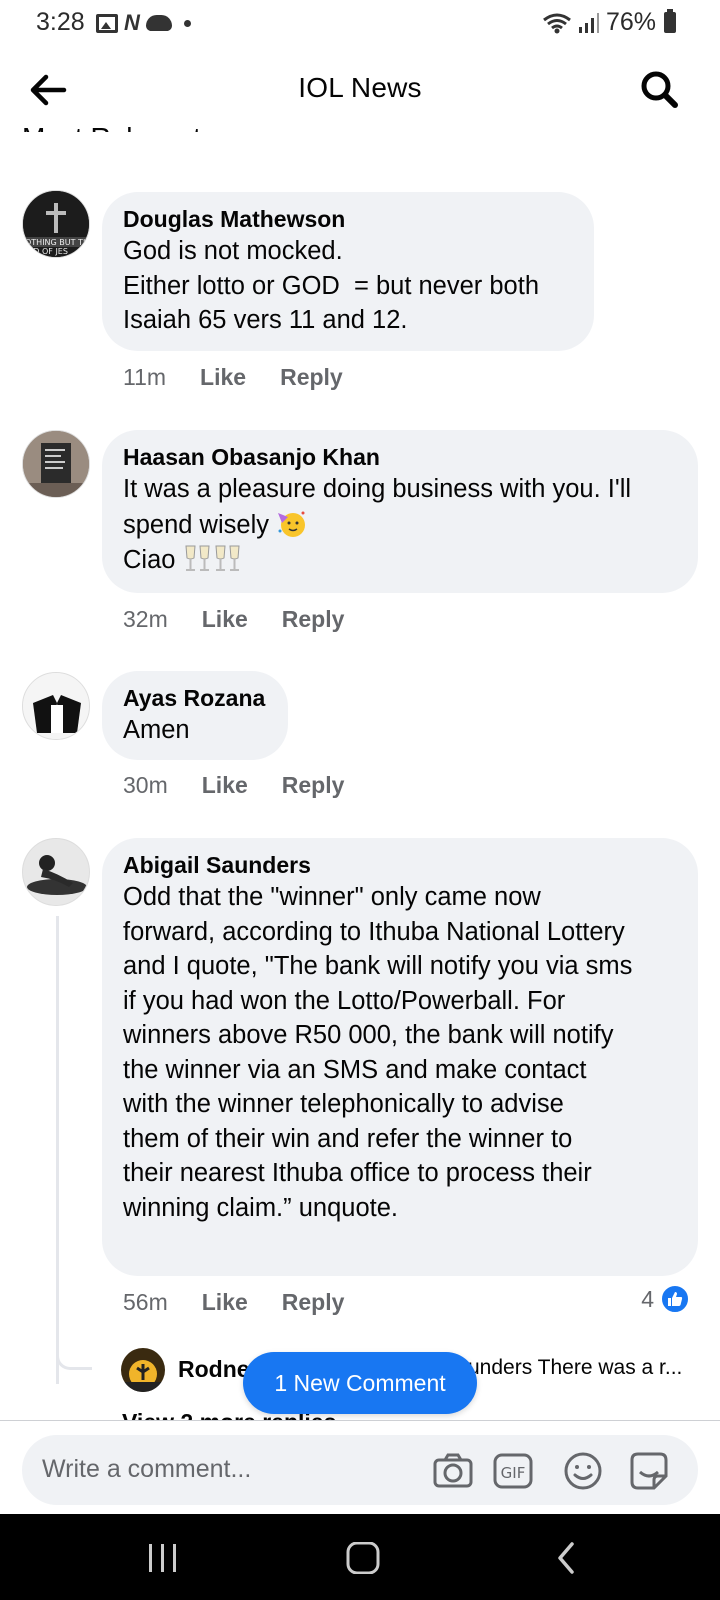 The height and width of the screenshot is (1600, 720). I want to click on reaction-summary: 4, so click(665, 1299).